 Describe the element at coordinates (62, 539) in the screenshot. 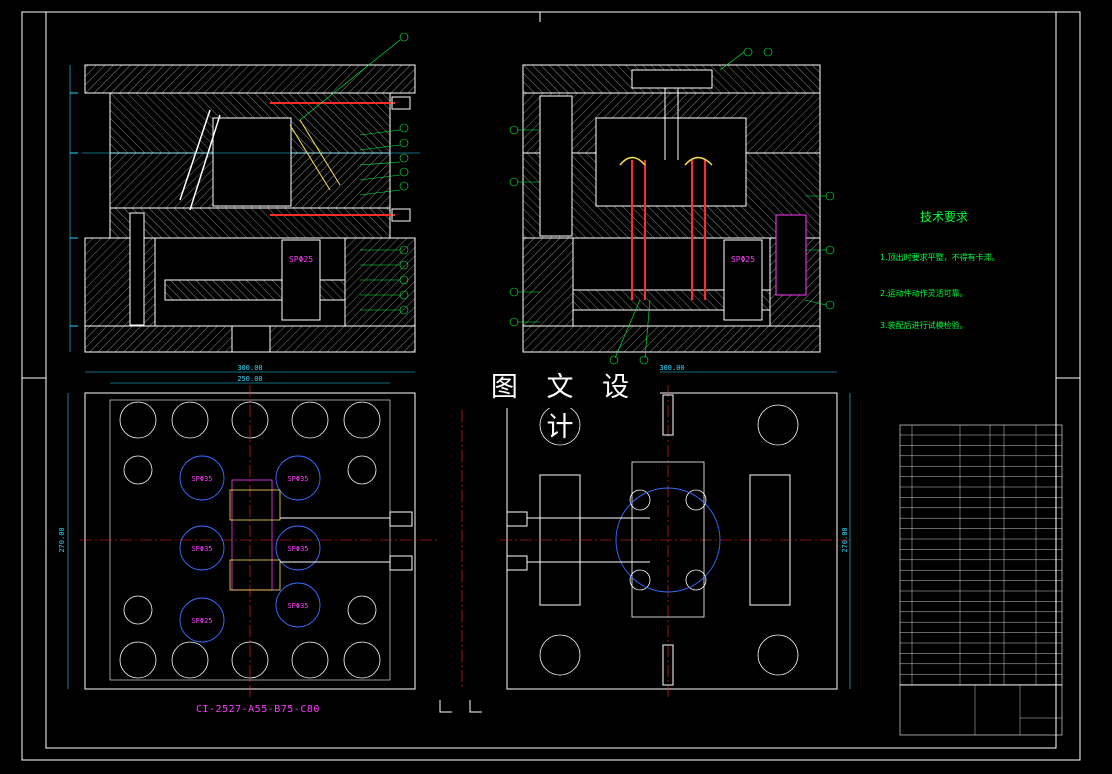

I see `dim-side-left: 270.00` at that location.